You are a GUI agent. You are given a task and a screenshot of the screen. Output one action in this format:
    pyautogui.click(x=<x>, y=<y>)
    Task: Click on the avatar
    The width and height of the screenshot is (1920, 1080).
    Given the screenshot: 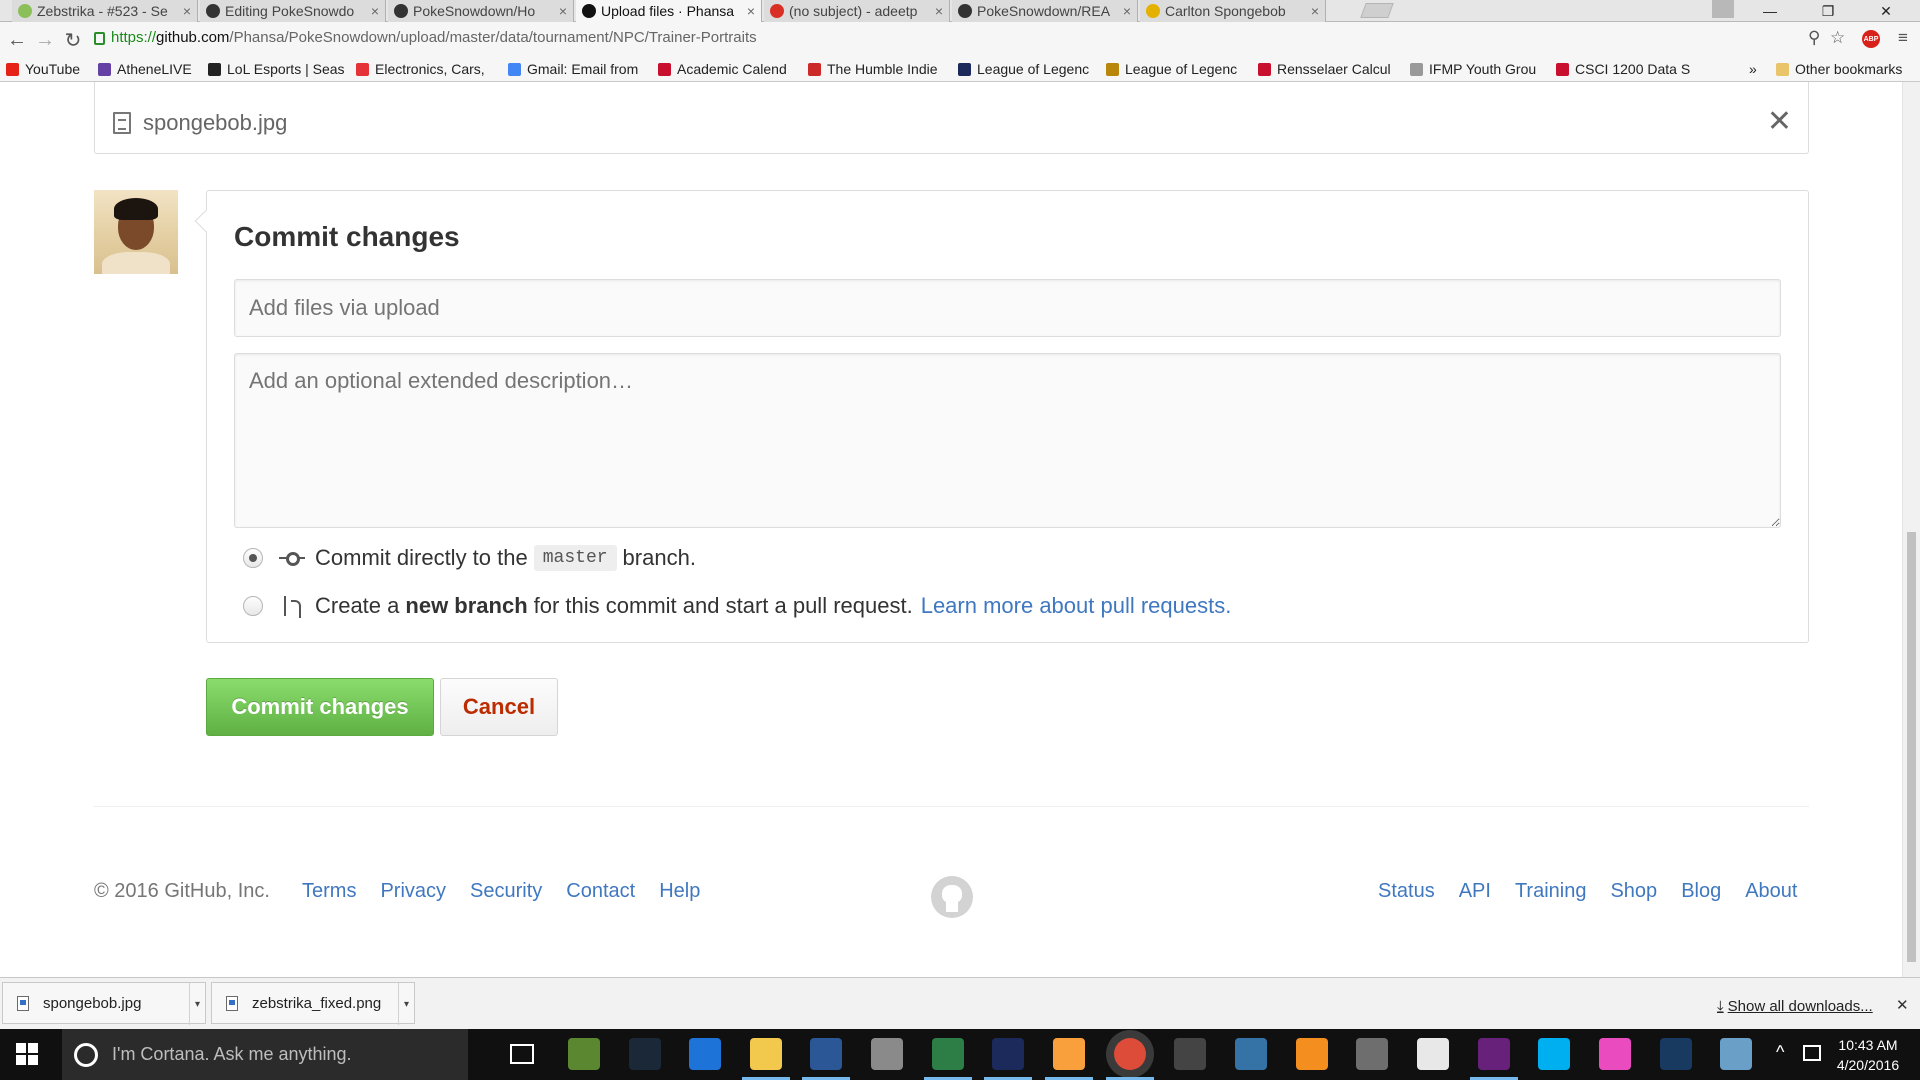 What is the action you would take?
    pyautogui.click(x=136, y=232)
    